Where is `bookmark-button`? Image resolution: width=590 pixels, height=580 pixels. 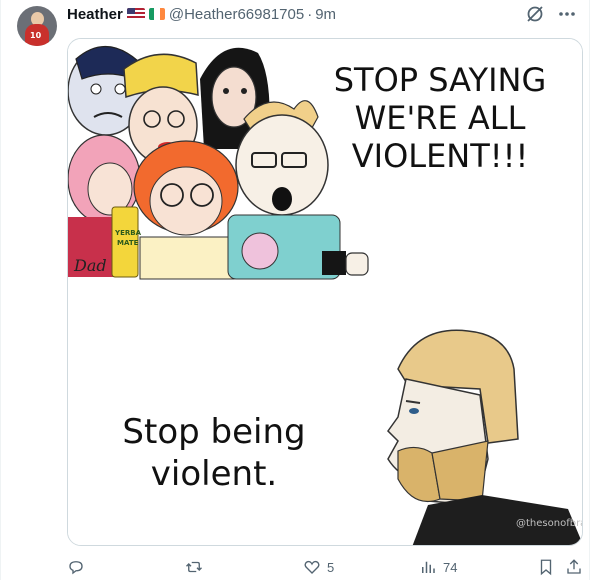
bookmark-button is located at coordinates (546, 567).